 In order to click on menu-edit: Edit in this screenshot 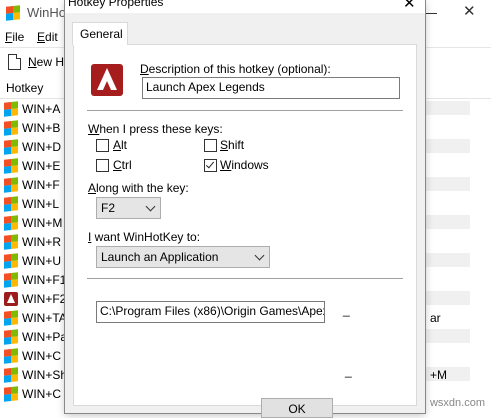, I will do `click(47, 37)`.